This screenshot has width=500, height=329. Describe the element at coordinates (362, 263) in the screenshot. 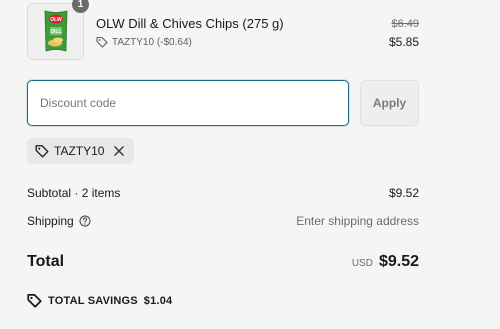

I see `total-currency: USD` at that location.